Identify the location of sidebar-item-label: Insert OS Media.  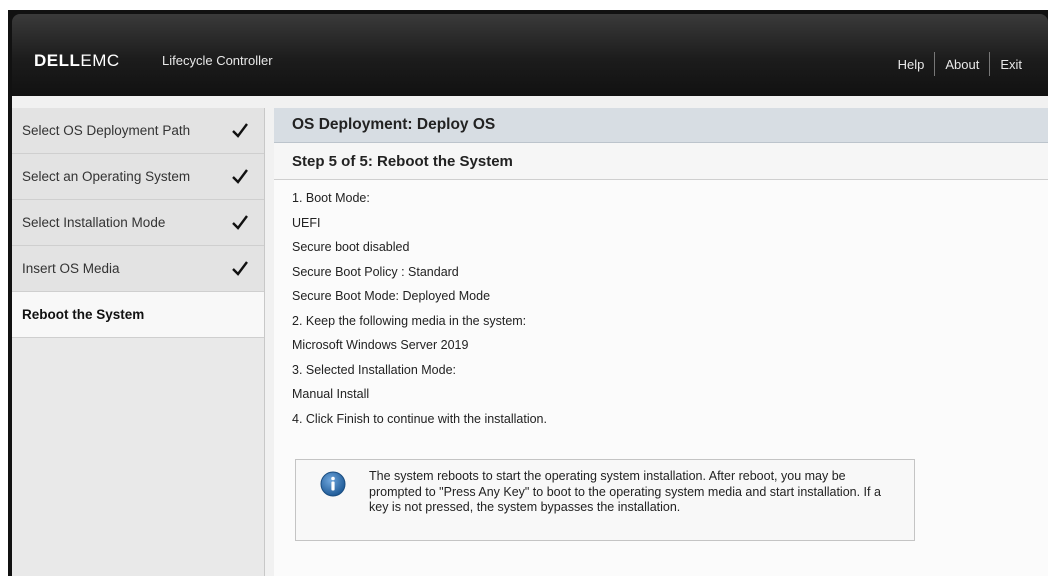
(71, 268).